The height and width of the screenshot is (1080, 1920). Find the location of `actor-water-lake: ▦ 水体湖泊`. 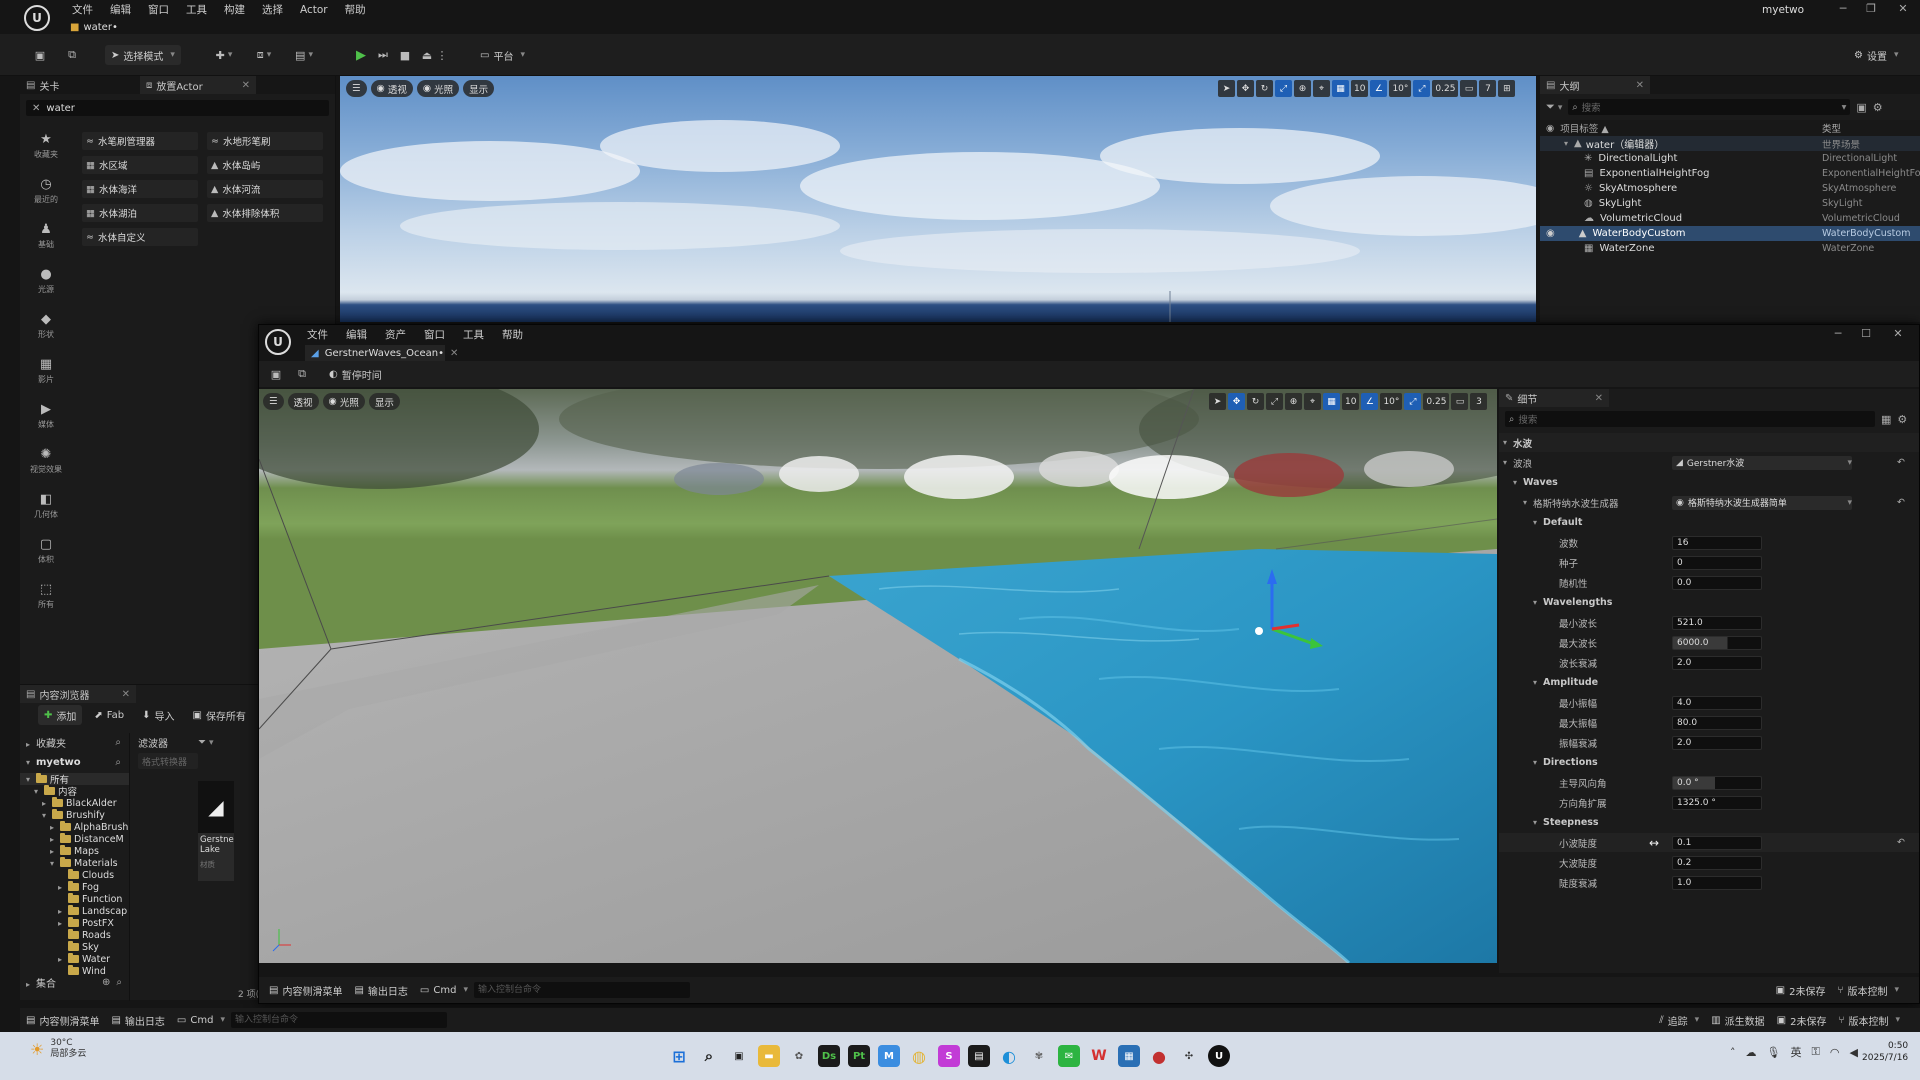

actor-water-lake: ▦ 水体湖泊 is located at coordinates (140, 213).